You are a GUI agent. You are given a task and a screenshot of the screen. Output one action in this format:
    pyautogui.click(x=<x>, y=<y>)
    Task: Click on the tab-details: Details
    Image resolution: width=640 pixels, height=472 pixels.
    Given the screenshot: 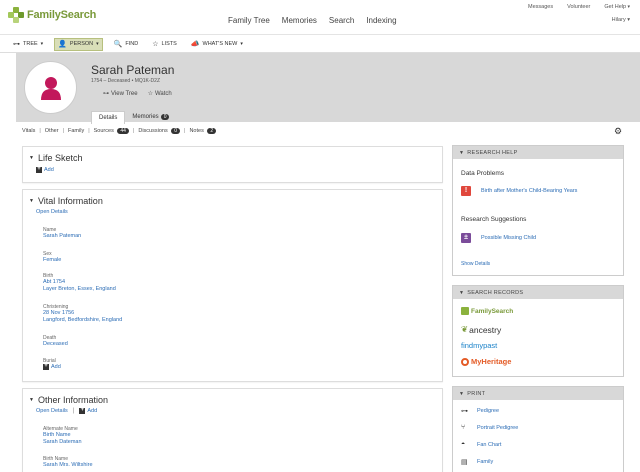 What is the action you would take?
    pyautogui.click(x=108, y=117)
    